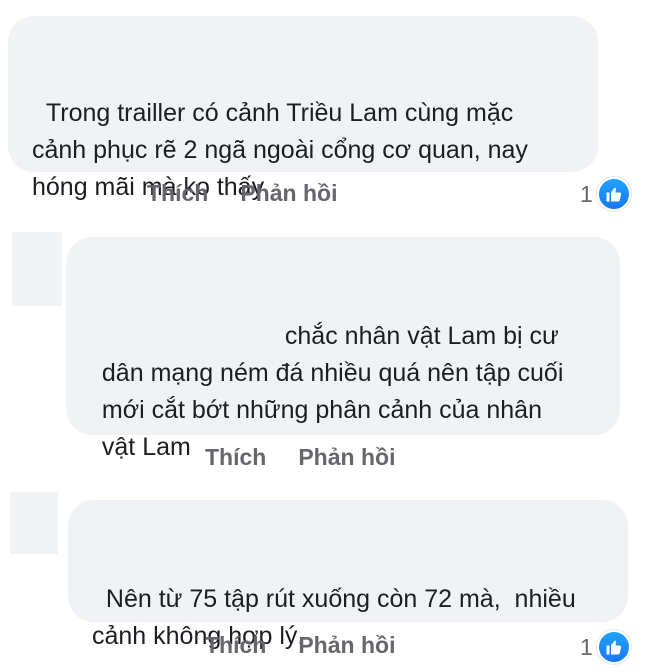  I want to click on comment-actions-2: Thích Phản hồi, so click(300, 457).